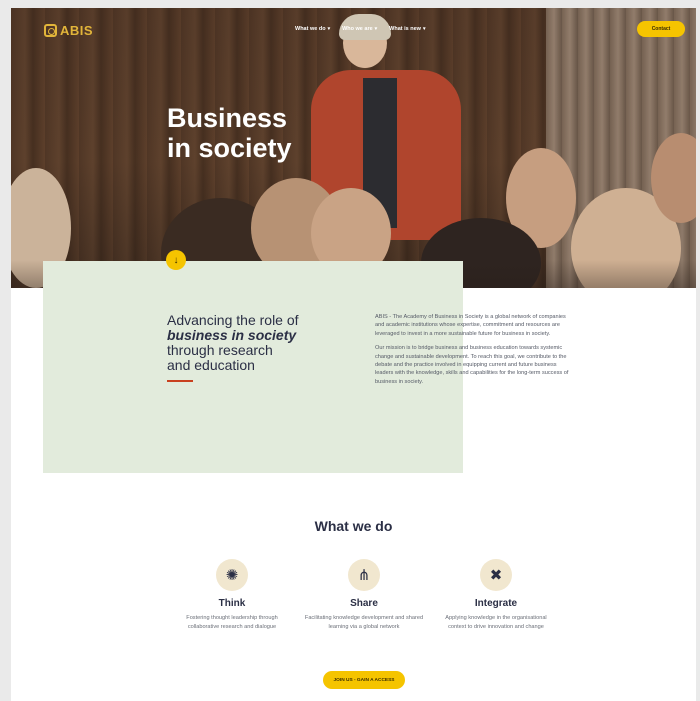 This screenshot has height=701, width=700. What do you see at coordinates (180, 381) in the screenshot?
I see `tagline-divider` at bounding box center [180, 381].